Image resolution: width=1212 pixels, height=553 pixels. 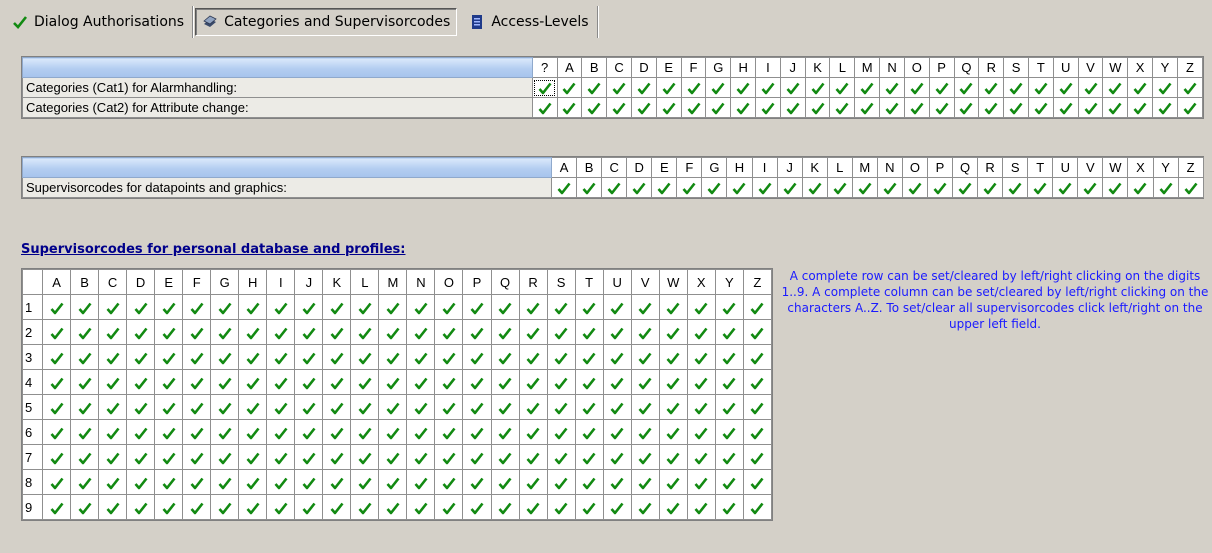 What do you see at coordinates (561, 282) in the screenshot?
I see `column-header: S` at bounding box center [561, 282].